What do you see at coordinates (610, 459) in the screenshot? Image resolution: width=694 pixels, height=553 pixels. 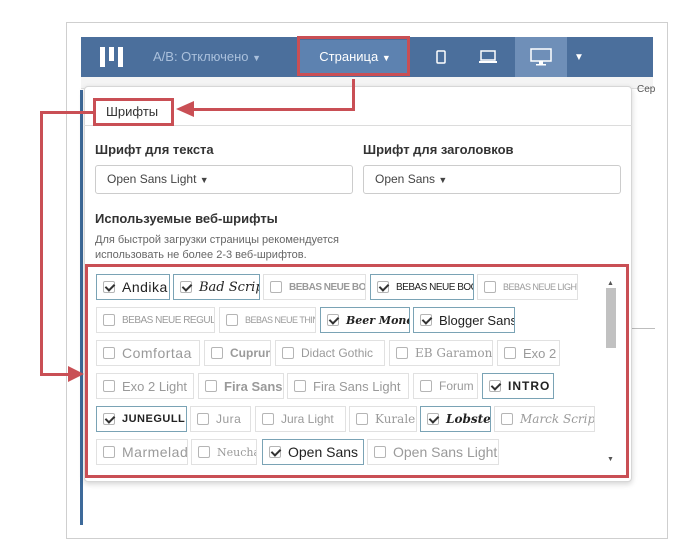 I see `scroll-down-icon: ▼` at bounding box center [610, 459].